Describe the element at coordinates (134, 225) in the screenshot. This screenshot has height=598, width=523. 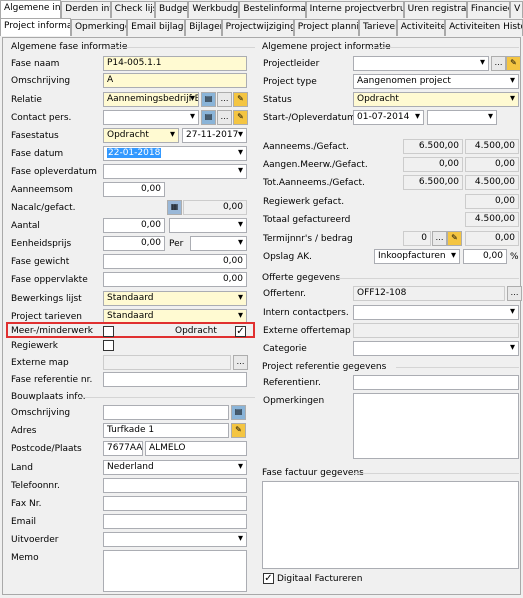
I see `aantal-input: 0,00` at that location.